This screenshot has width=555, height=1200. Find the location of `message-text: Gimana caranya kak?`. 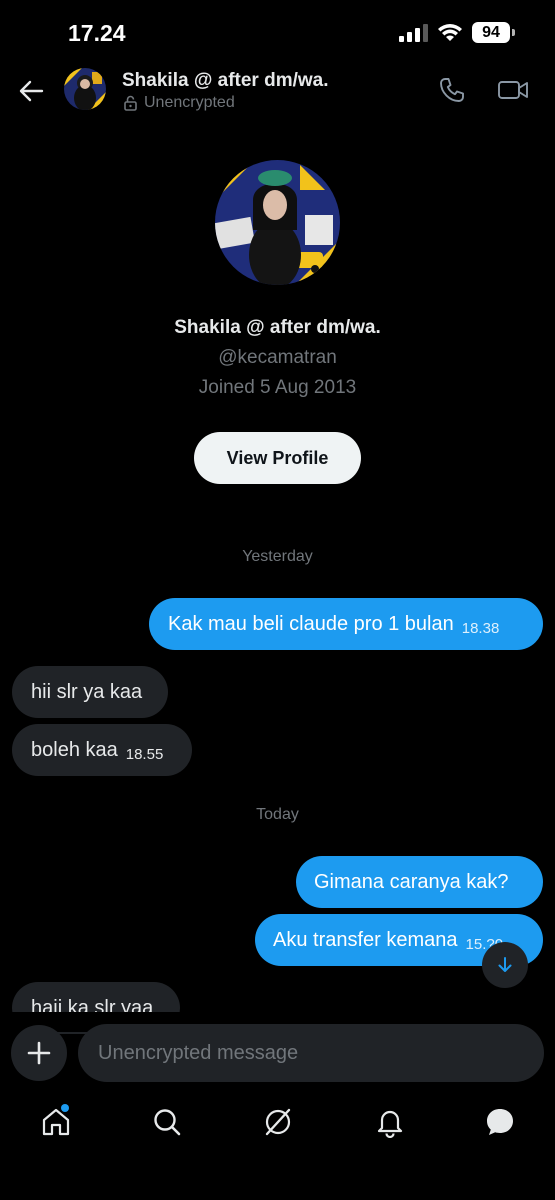

message-text: Gimana caranya kak? is located at coordinates (411, 882).